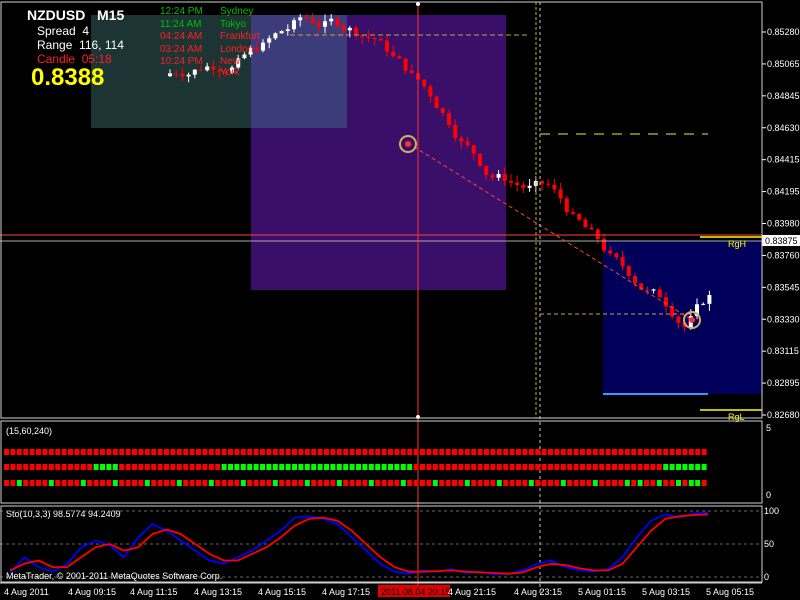  Describe the element at coordinates (418, 4) in the screenshot. I see `crosshair-handle-top` at that location.